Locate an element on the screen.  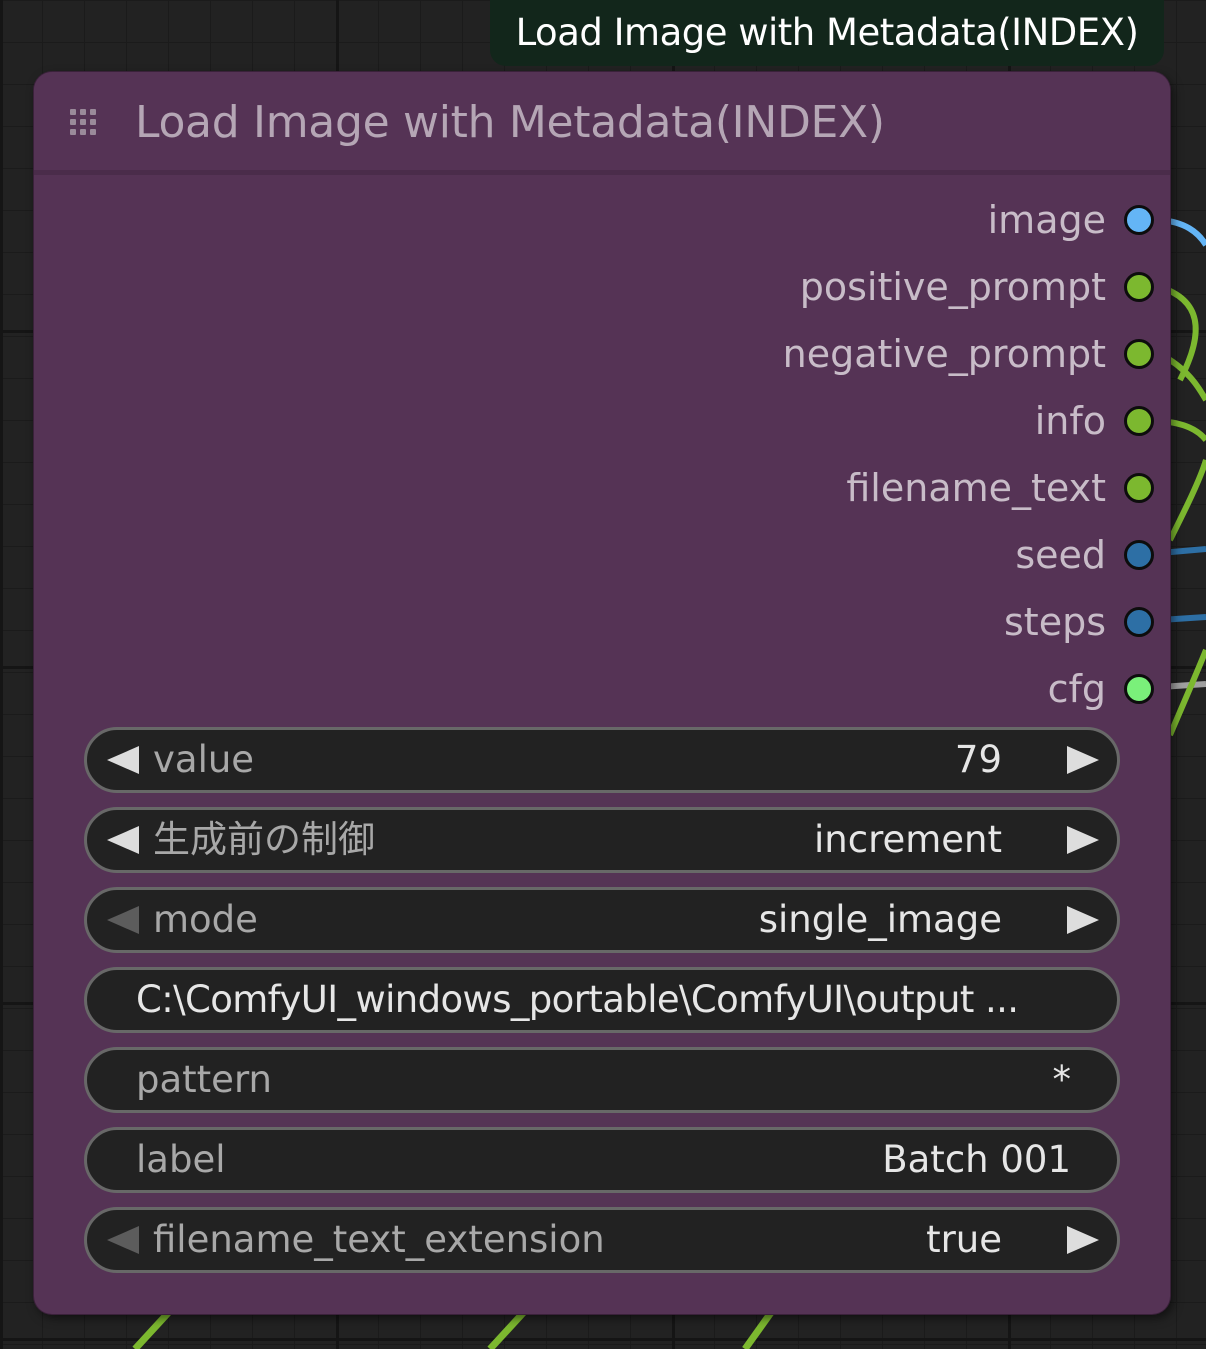
node-title: Load Image with Metadata(INDEX) is located at coordinates (510, 122).